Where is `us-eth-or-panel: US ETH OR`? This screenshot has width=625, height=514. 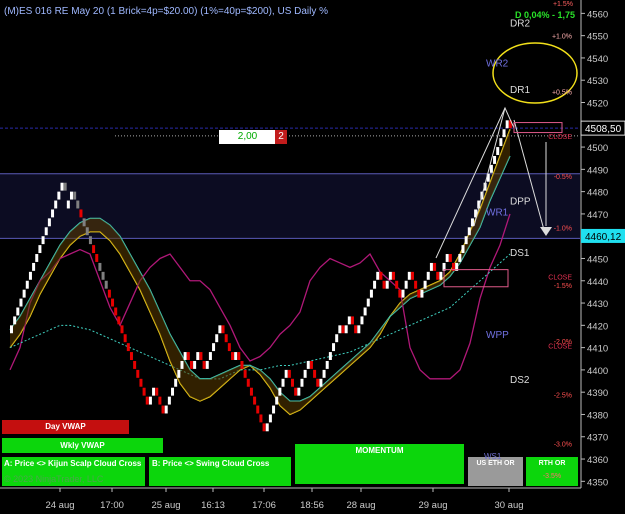
us-eth-or-panel: US ETH OR is located at coordinates (495, 471).